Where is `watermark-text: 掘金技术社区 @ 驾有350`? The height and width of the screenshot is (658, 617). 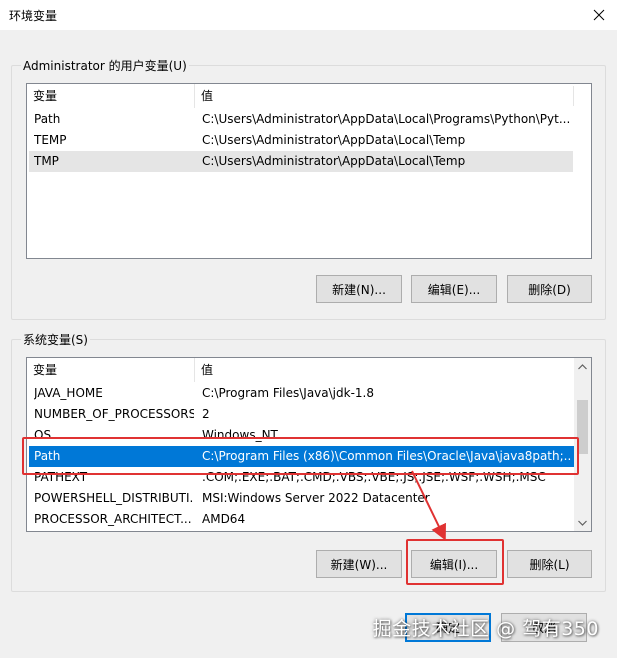
watermark-text: 掘金技术社区 @ 驾有350 is located at coordinates (485, 629).